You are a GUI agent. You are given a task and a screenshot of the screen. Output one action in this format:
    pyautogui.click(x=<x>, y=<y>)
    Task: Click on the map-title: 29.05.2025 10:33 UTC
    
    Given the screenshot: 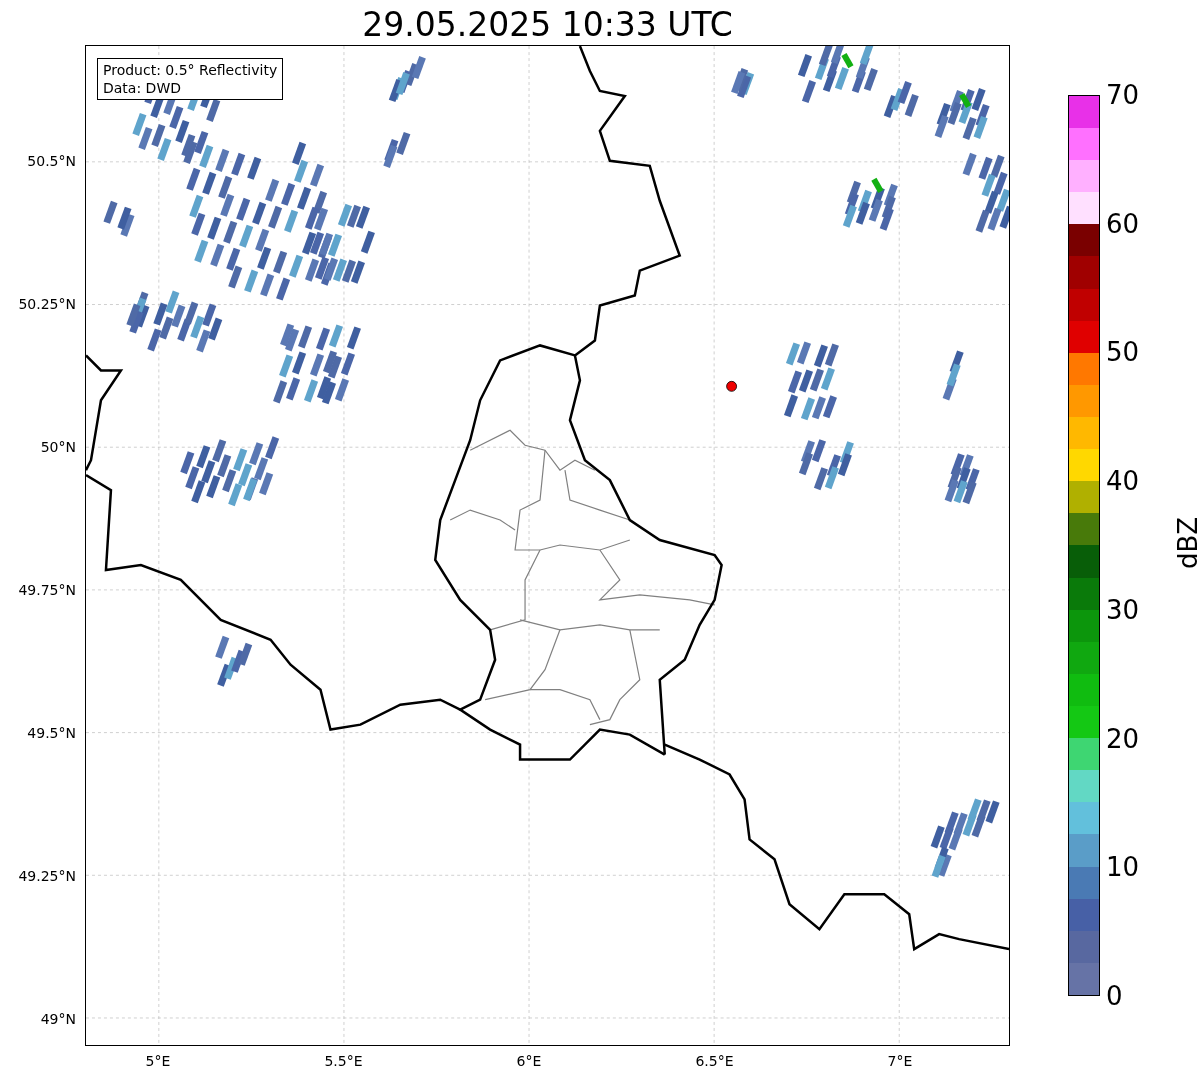 What is the action you would take?
    pyautogui.click(x=547, y=22)
    